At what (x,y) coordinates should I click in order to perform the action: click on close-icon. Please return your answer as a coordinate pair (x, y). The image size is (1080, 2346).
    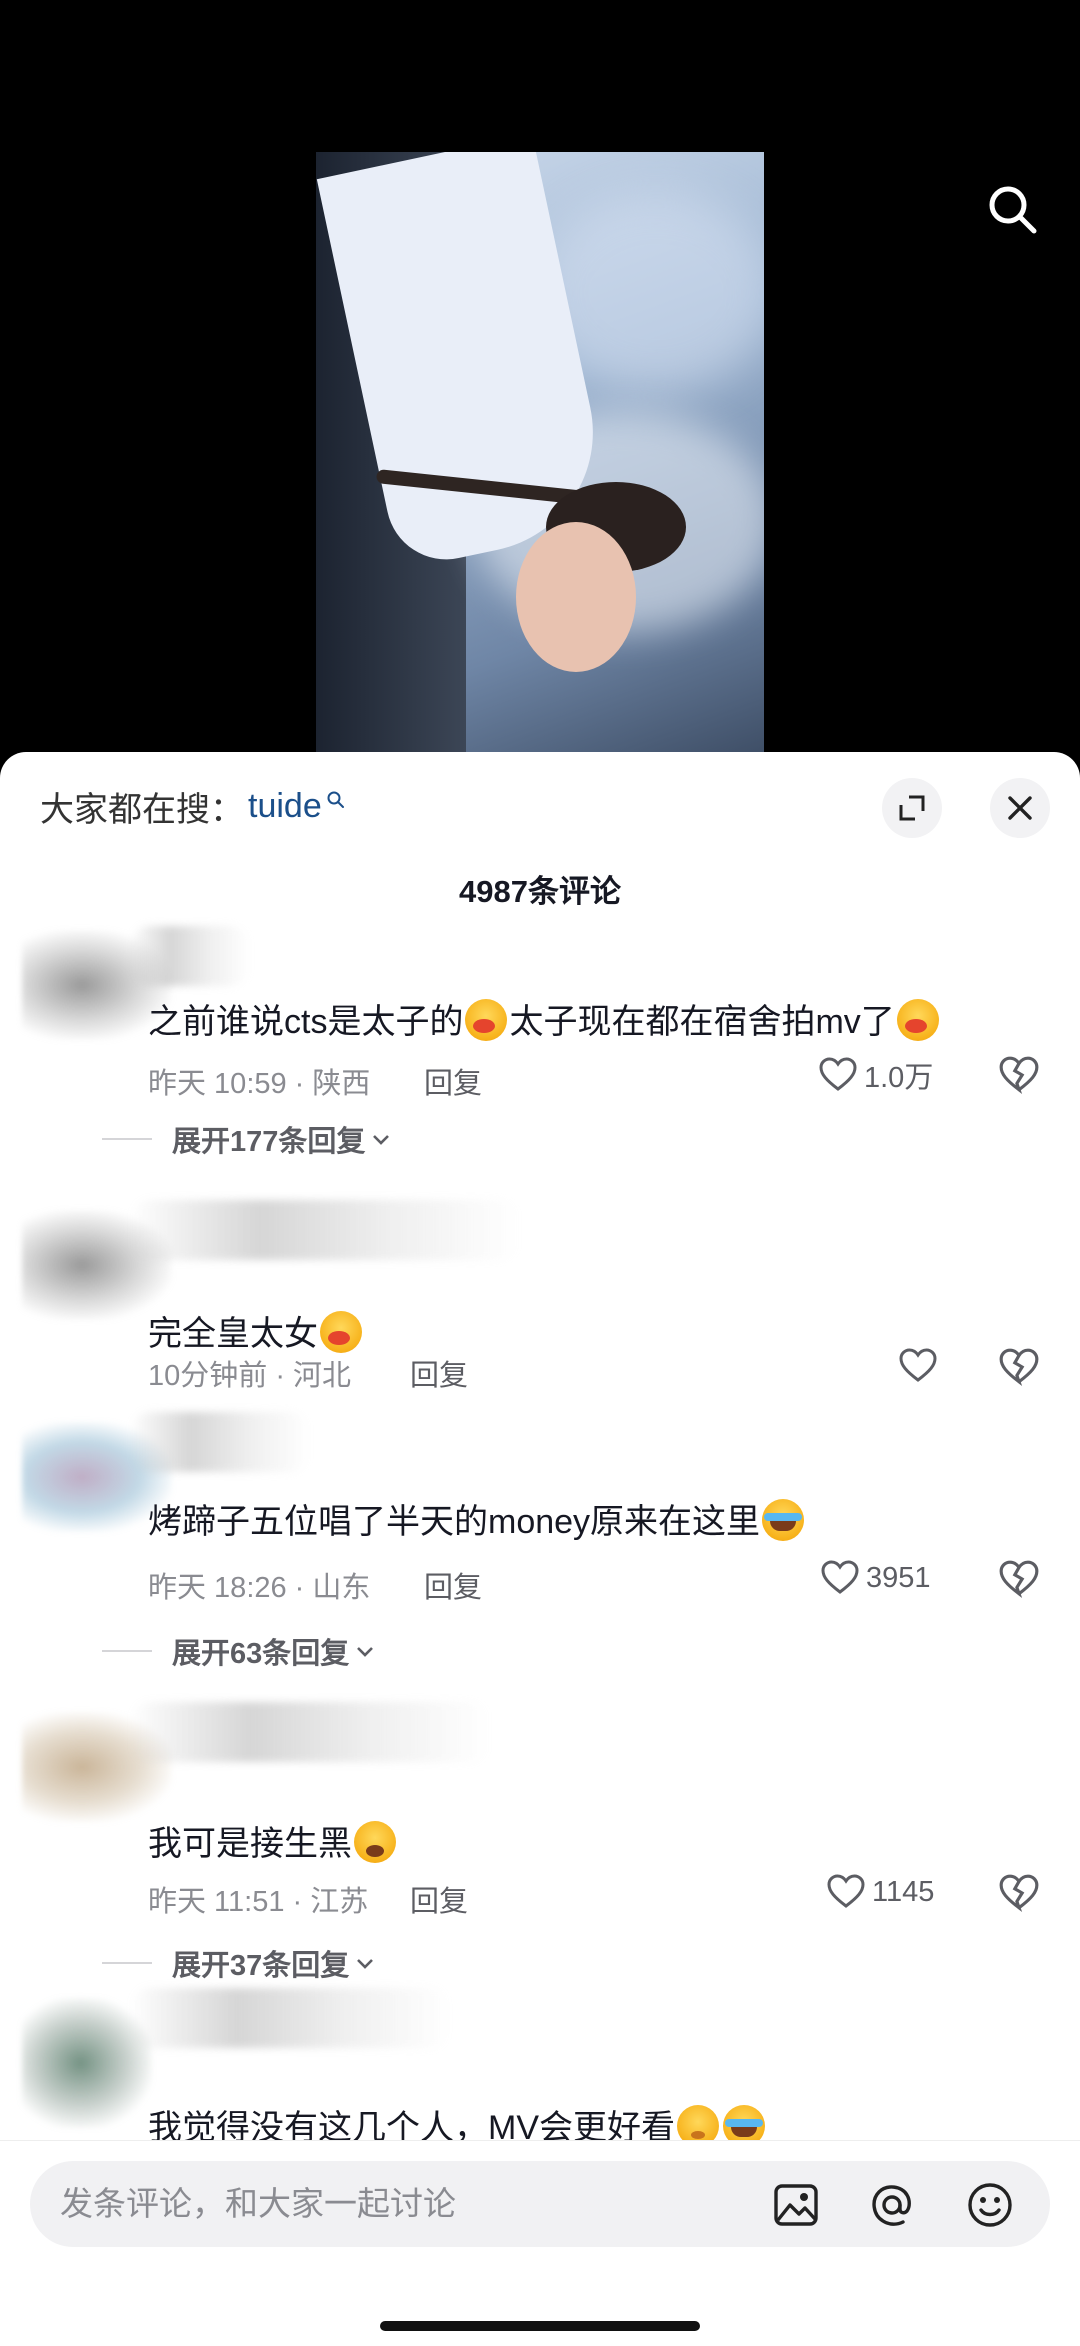
    Looking at the image, I should click on (1020, 808).